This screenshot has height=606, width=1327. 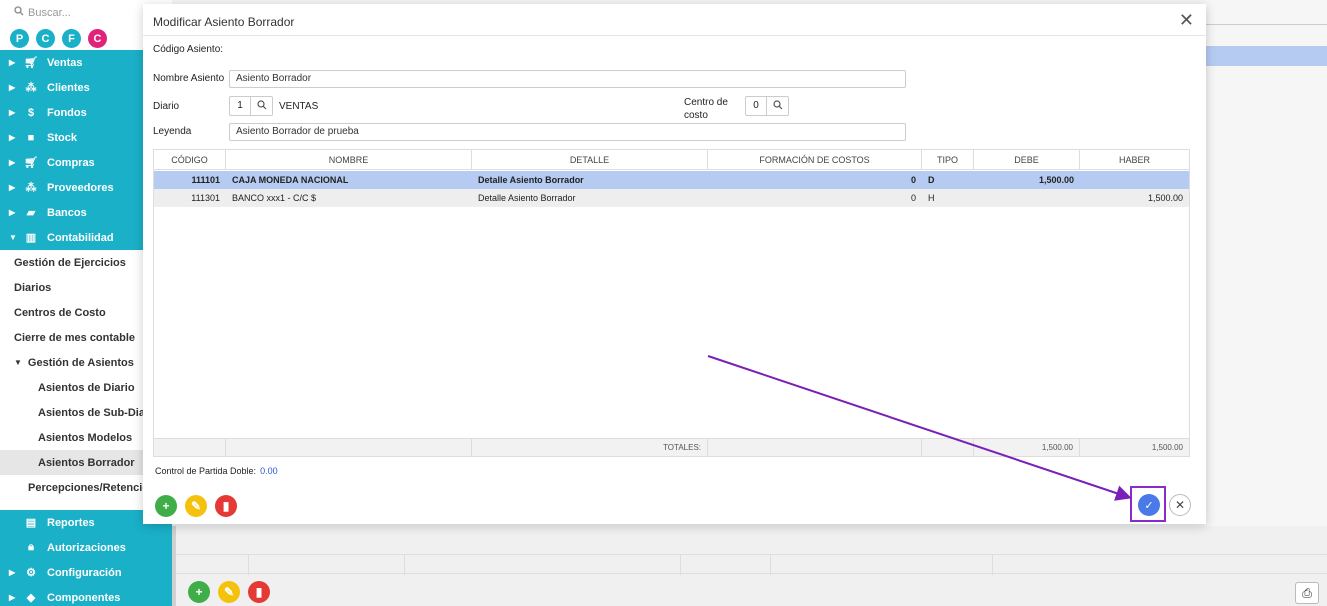 What do you see at coordinates (190, 160) in the screenshot?
I see `col-codigo: CÓDIGO` at bounding box center [190, 160].